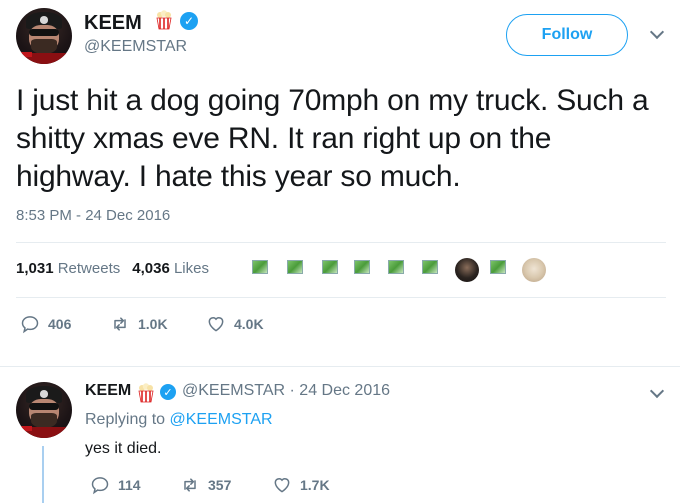  What do you see at coordinates (44, 410) in the screenshot?
I see `reply-author-avatar` at bounding box center [44, 410].